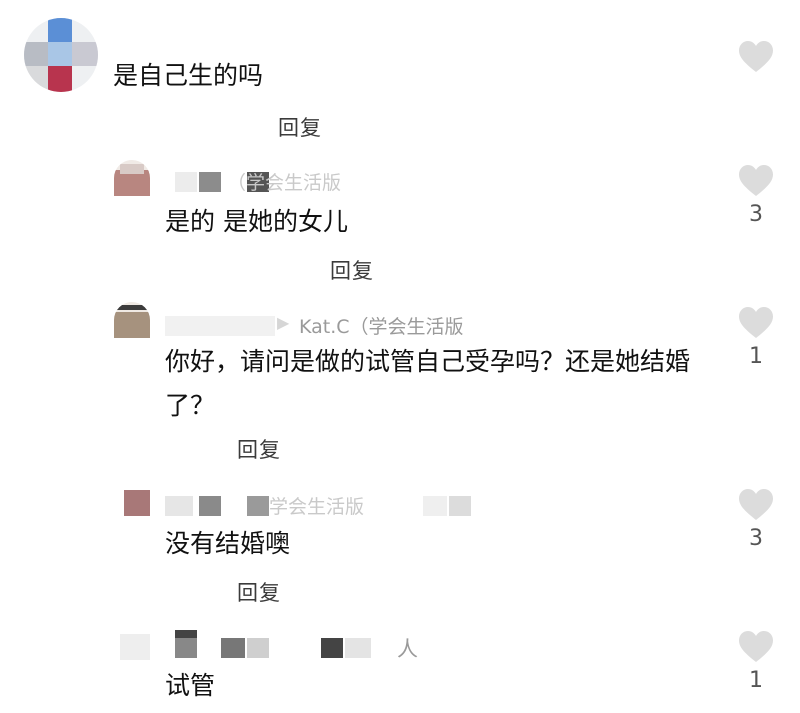 Image resolution: width=800 pixels, height=713 pixels. I want to click on reply-target-name: Kat.C（学会生活版, so click(381, 326).